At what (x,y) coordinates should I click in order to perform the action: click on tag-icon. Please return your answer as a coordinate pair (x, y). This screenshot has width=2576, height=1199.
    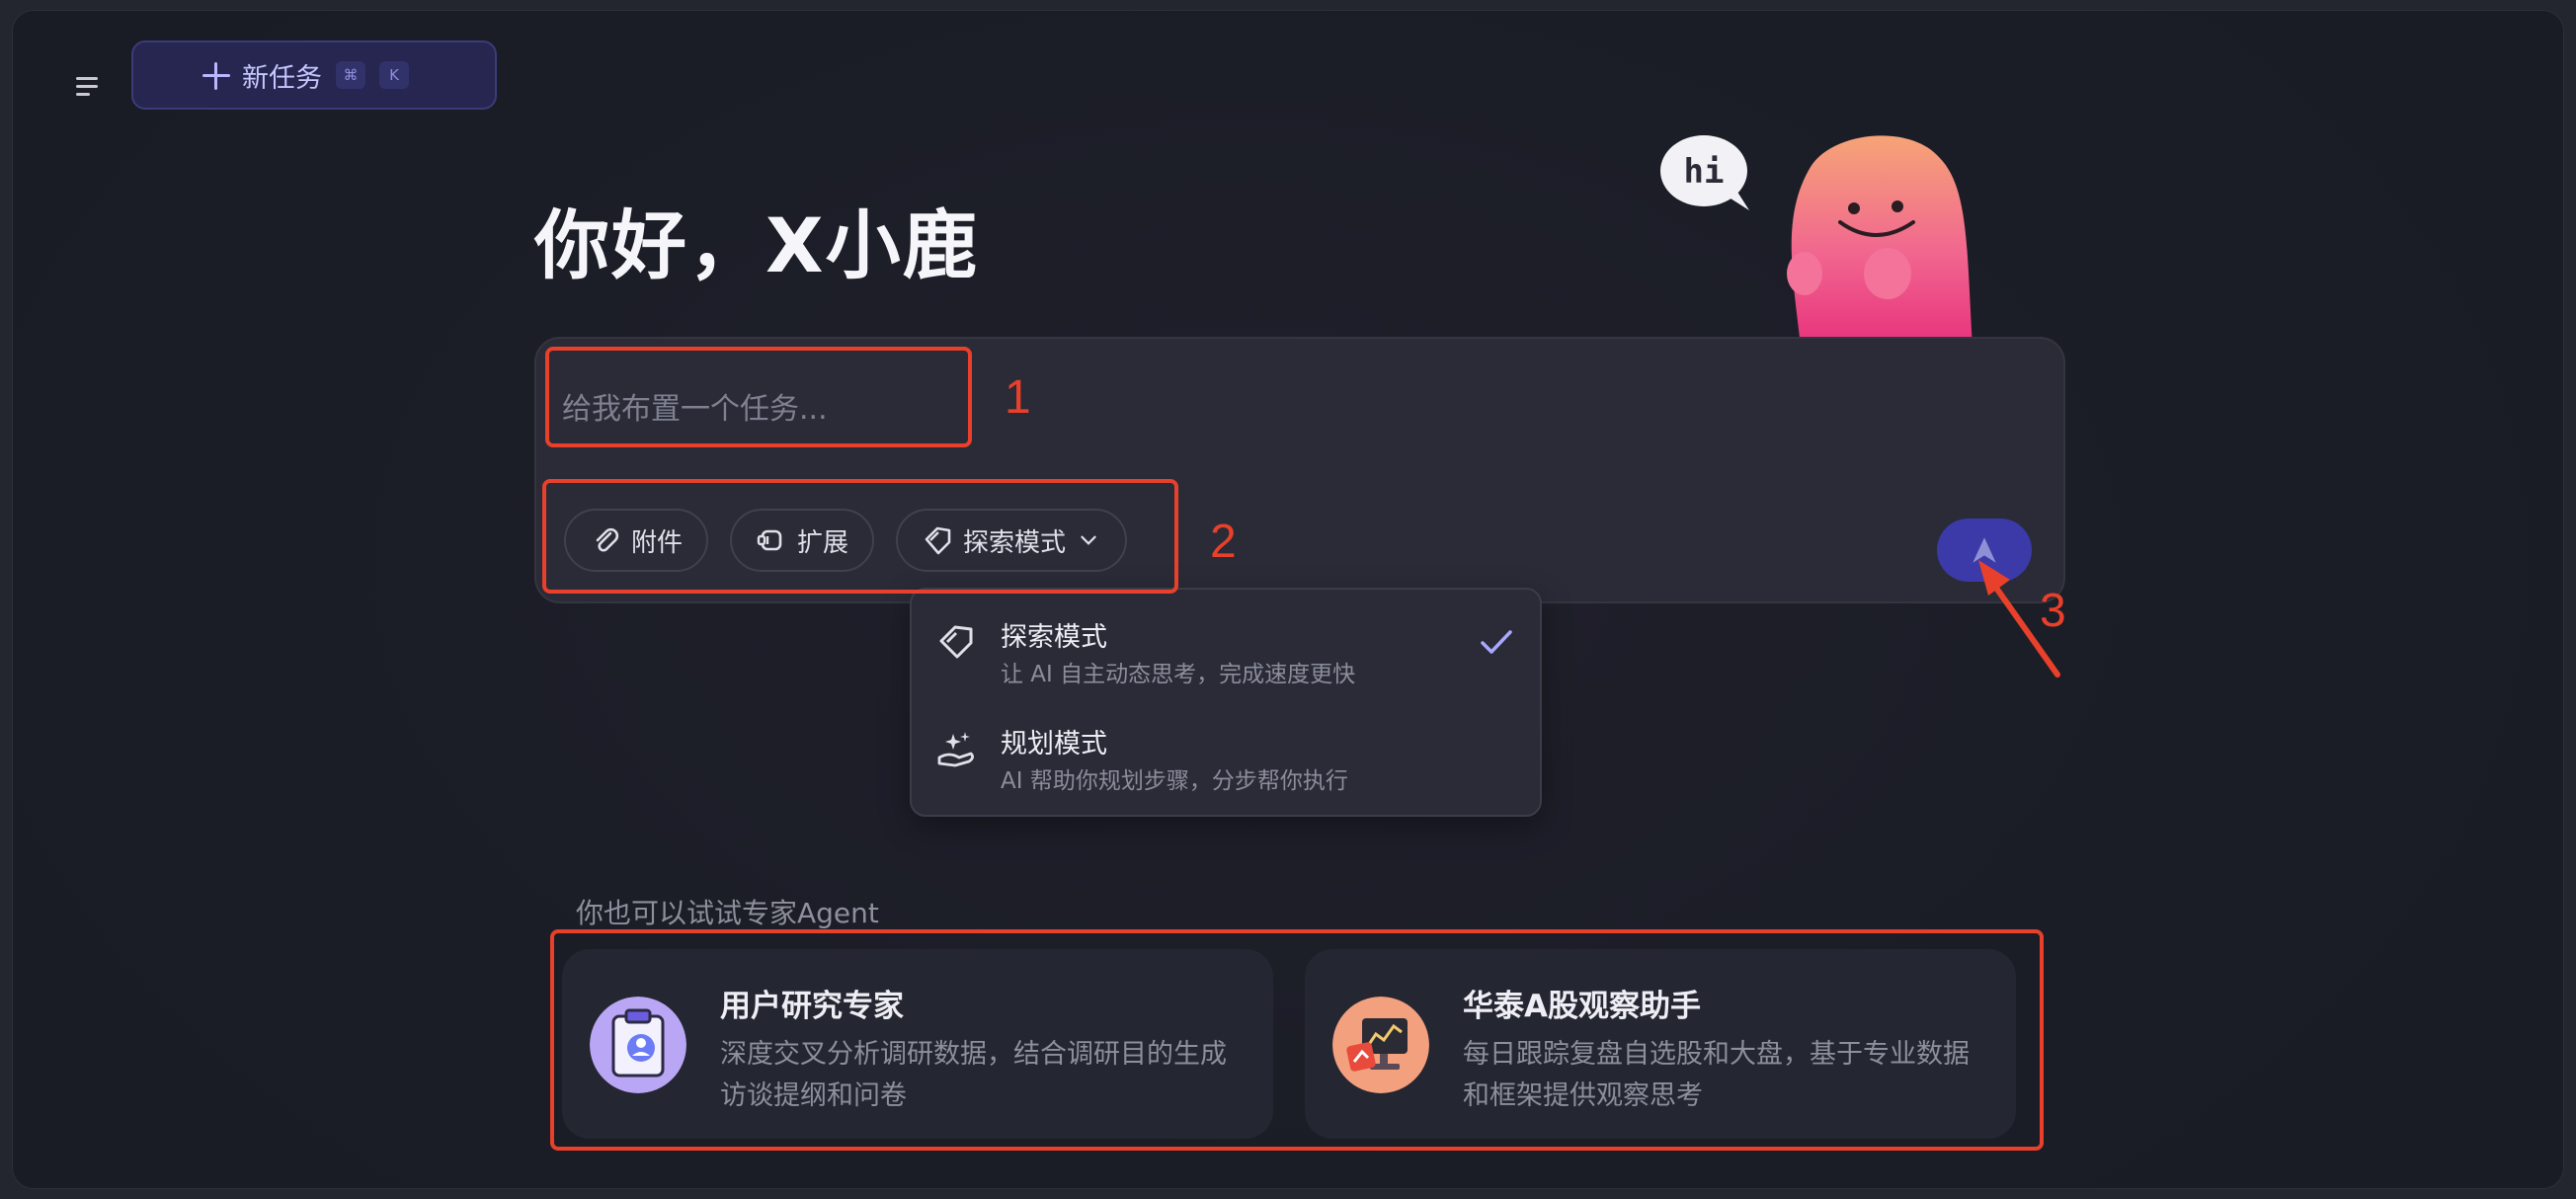
    Looking at the image, I should click on (956, 642).